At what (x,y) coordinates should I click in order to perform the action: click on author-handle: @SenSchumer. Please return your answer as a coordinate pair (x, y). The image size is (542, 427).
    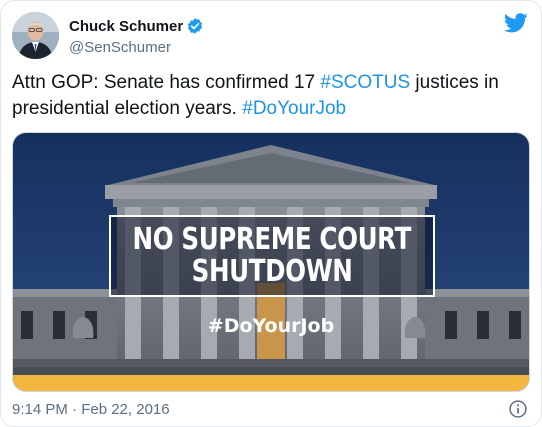
    Looking at the image, I should click on (136, 47).